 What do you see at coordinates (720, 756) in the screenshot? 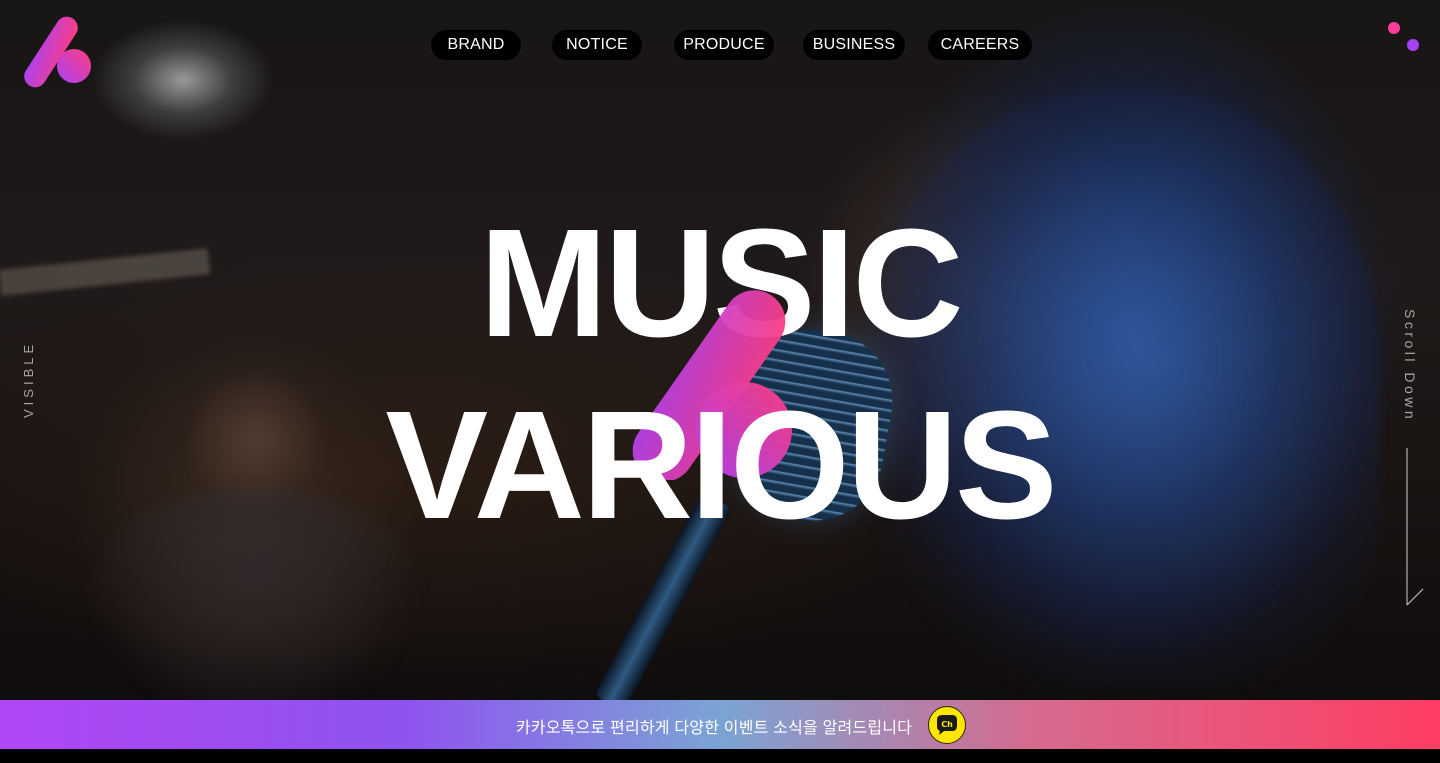
I see `bottom-strip` at bounding box center [720, 756].